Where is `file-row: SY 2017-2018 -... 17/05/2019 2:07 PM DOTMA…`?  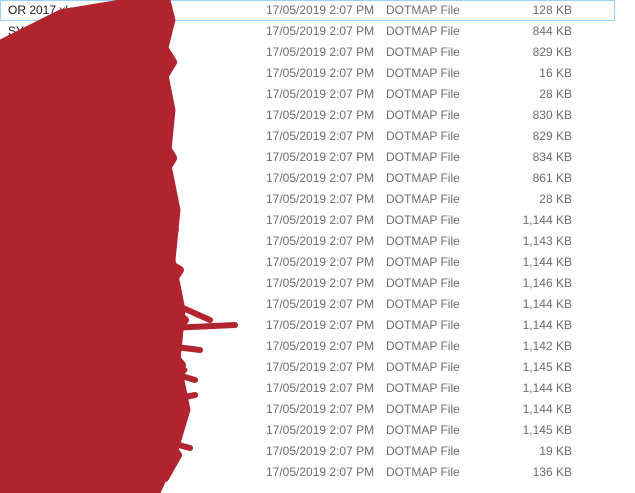
file-row: SY 2017-2018 -... 17/05/2019 2:07 PM DOTMA… is located at coordinates (317, 31).